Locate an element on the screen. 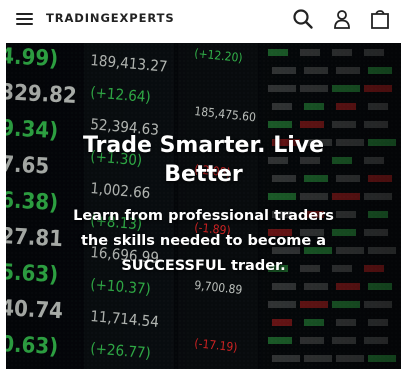 The height and width of the screenshot is (369, 401). hero-subheadline-line: Learn from professional traders is located at coordinates (203, 216).